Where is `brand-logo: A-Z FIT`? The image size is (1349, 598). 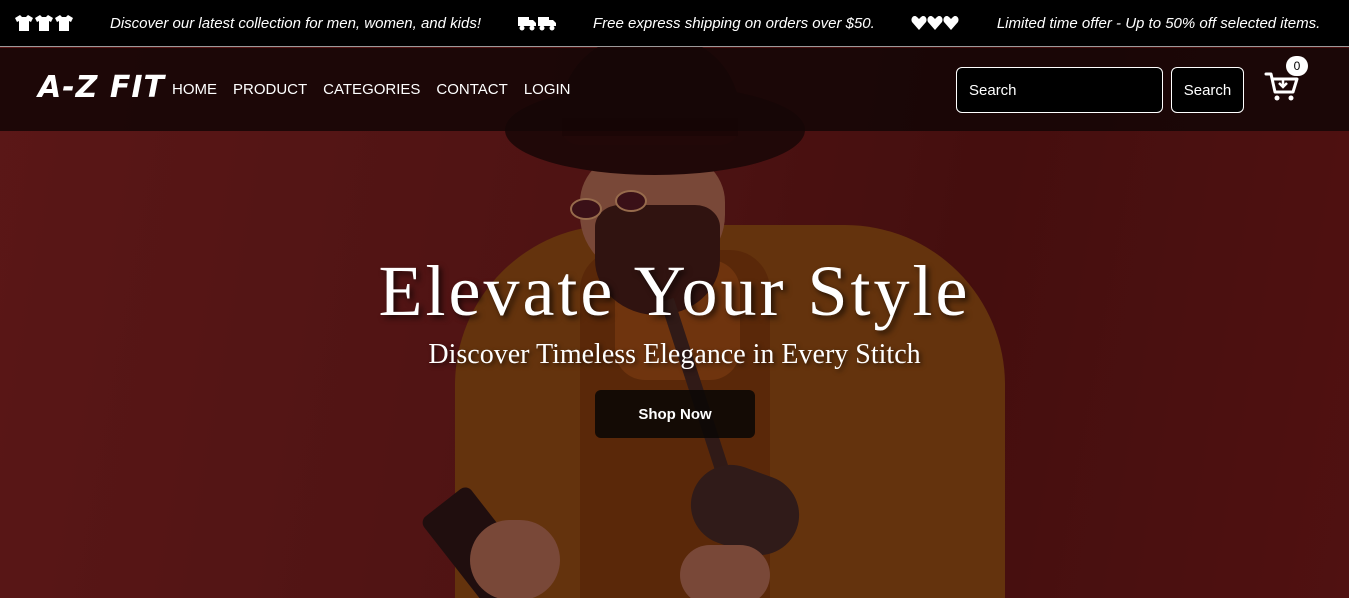 brand-logo: A-Z FIT is located at coordinates (101, 87).